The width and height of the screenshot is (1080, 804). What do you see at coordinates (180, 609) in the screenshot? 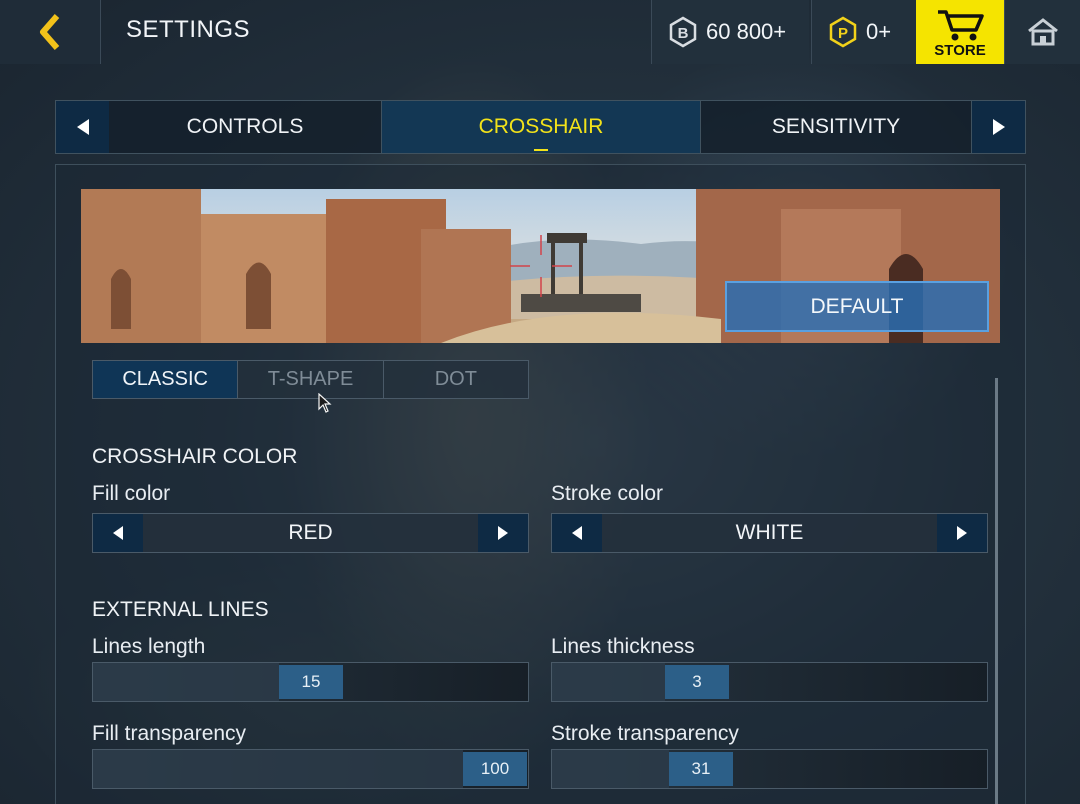
I see `external-lines-heading: EXTERNAL LINES` at bounding box center [180, 609].